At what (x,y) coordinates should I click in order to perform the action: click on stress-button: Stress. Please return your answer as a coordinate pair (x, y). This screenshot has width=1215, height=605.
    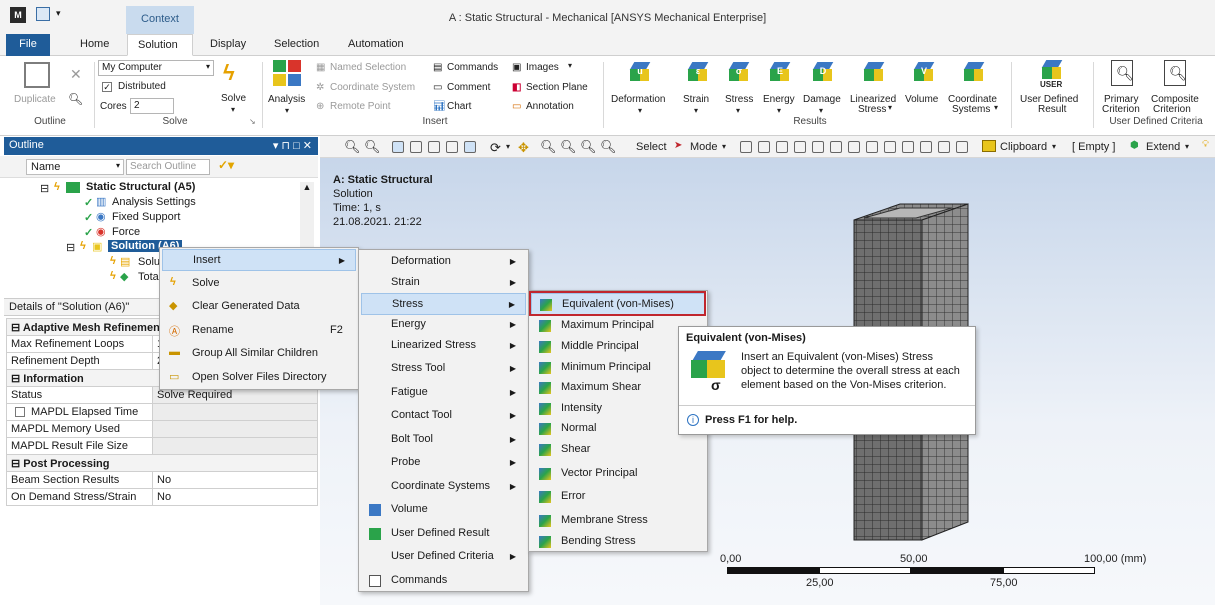
    Looking at the image, I should click on (739, 99).